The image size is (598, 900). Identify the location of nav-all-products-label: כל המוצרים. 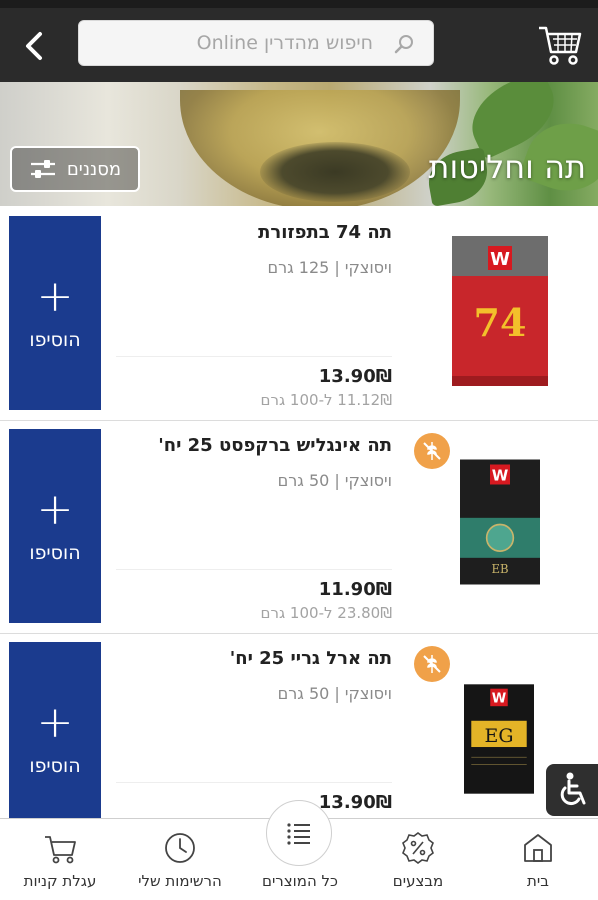
(300, 881).